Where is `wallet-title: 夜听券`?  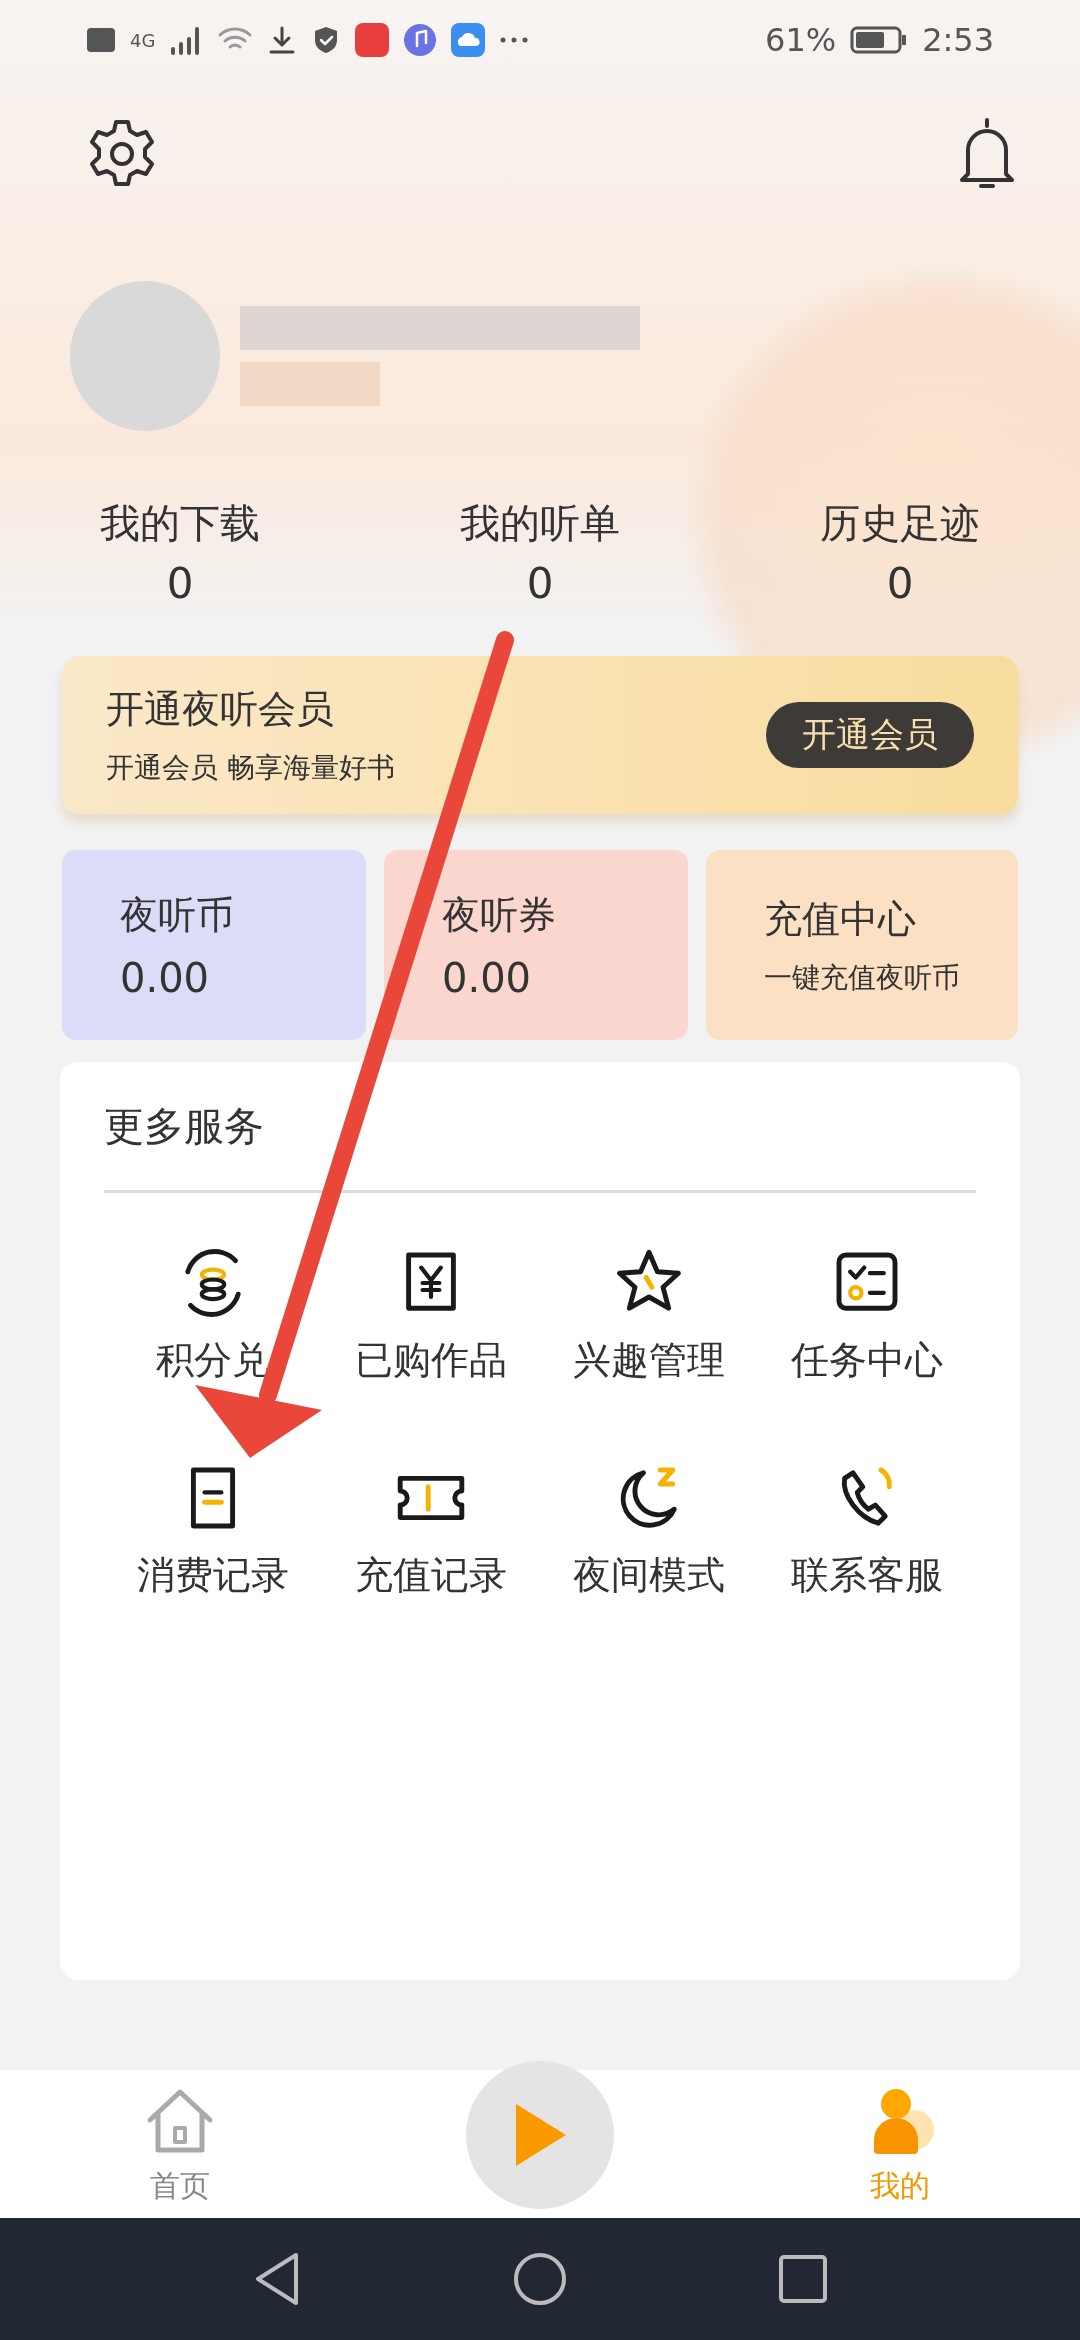
wallet-title: 夜听券 is located at coordinates (499, 915).